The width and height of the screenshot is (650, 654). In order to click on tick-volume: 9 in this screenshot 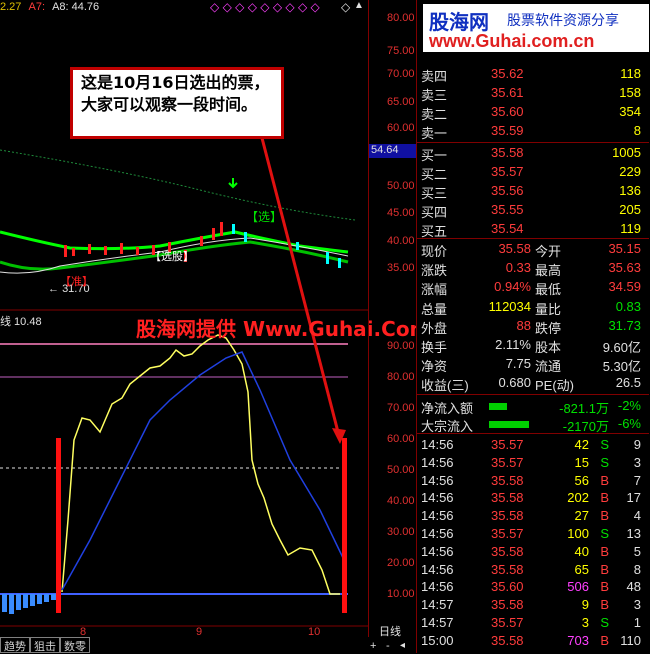, I will do `click(585, 605)`.